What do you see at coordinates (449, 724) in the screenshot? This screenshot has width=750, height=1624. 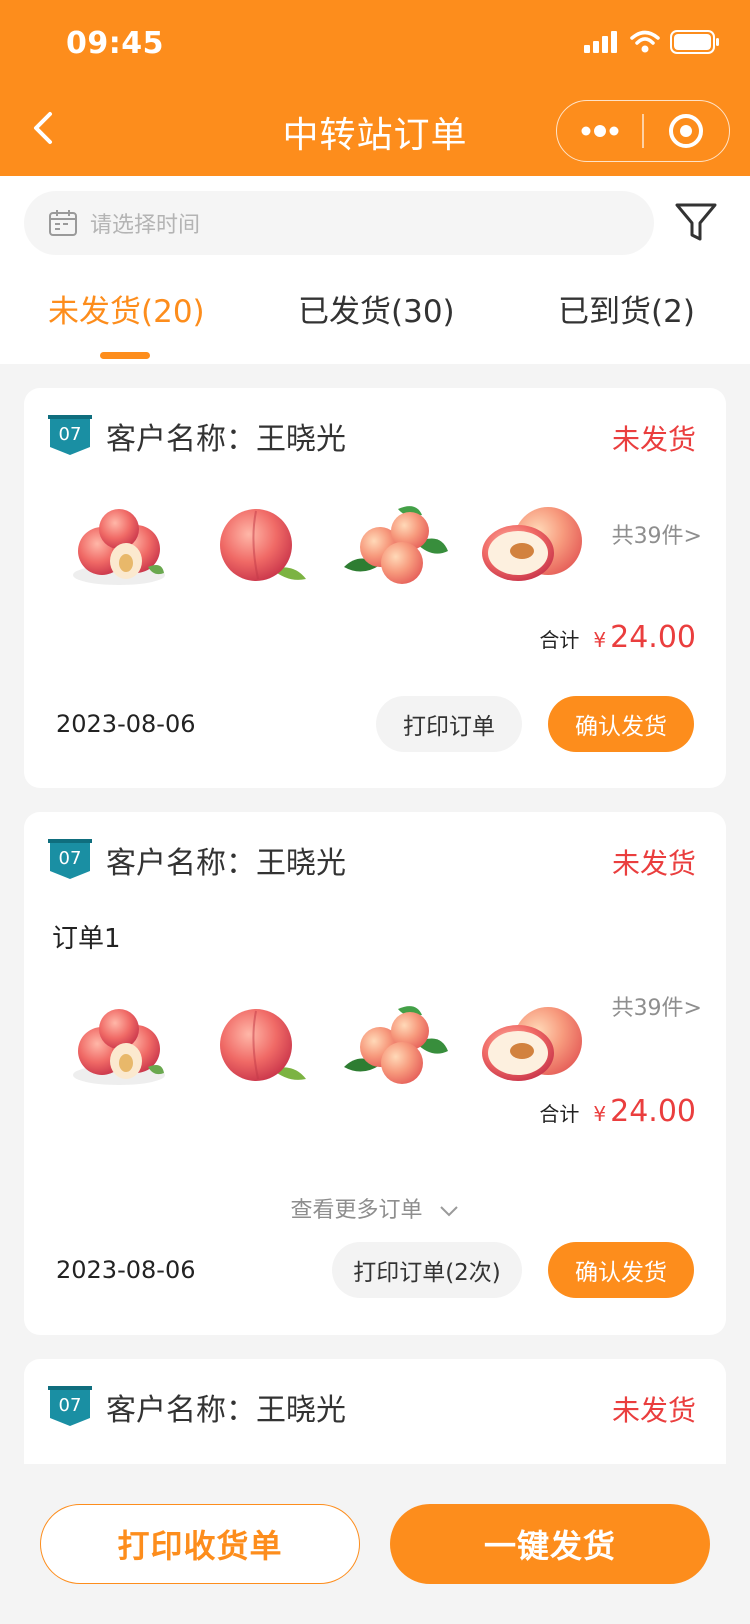 I see `print-order-button: 打印订单` at bounding box center [449, 724].